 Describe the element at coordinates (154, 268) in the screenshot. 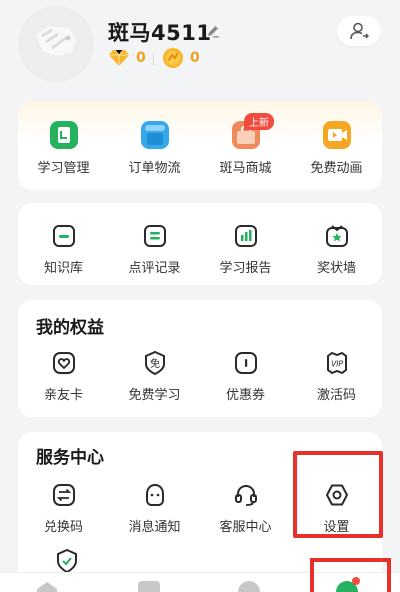

I see `menu-label: 点评记录` at that location.